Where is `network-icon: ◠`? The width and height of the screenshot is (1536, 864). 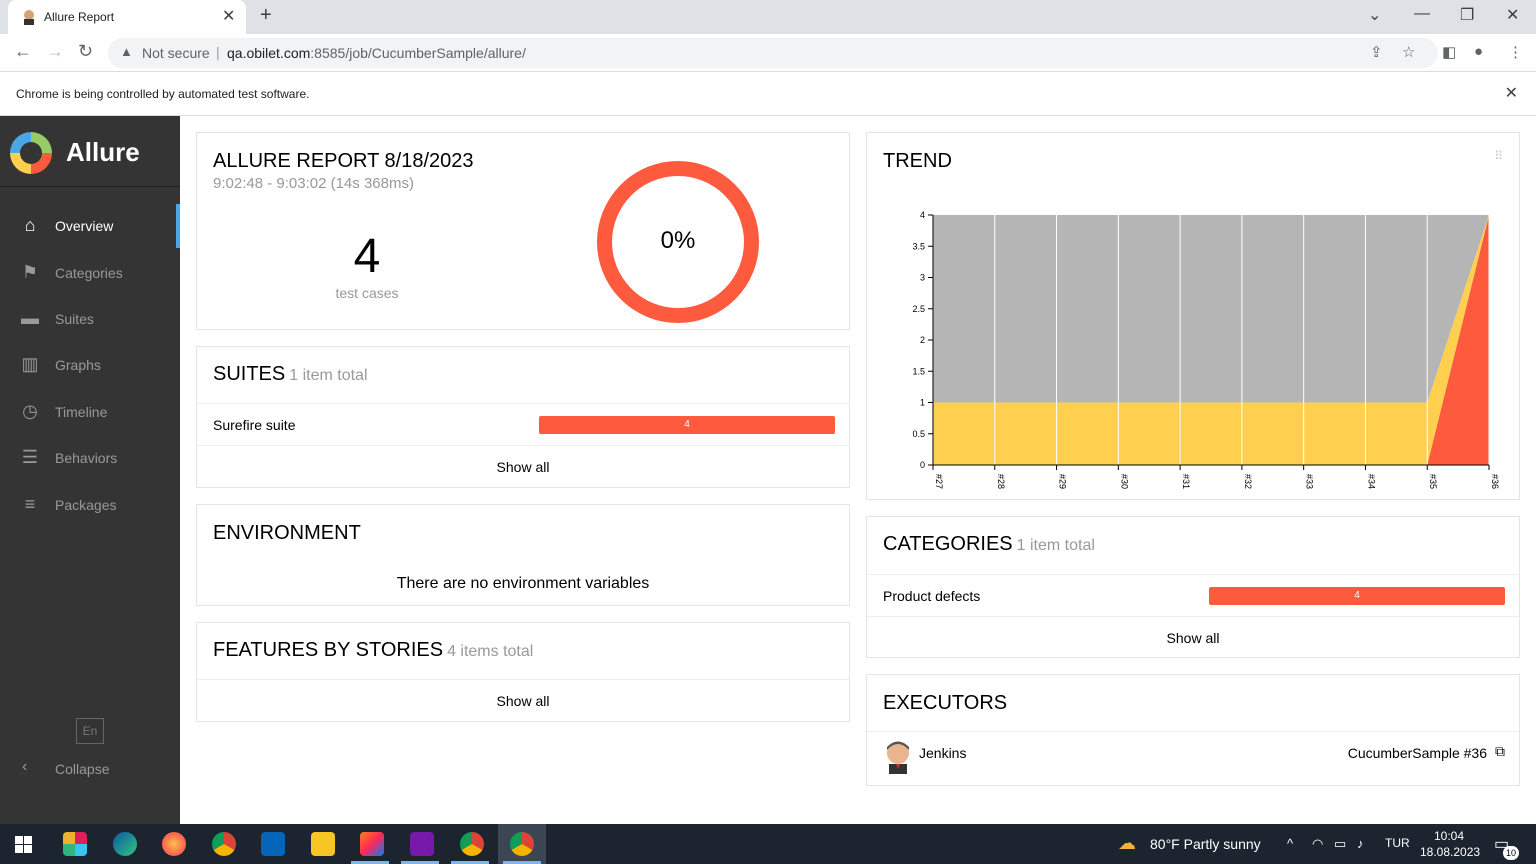 network-icon: ◠ is located at coordinates (1317, 844).